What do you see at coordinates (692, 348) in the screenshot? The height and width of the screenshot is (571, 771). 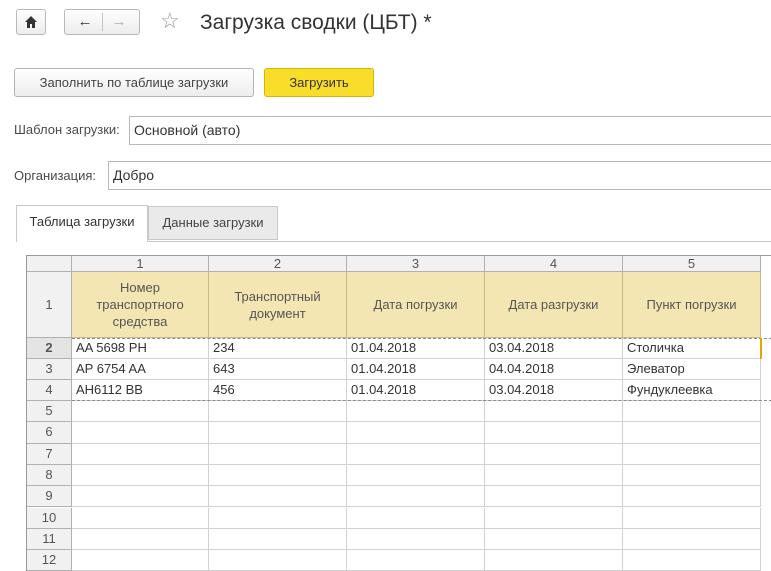 I see `table-cell: Столичка` at bounding box center [692, 348].